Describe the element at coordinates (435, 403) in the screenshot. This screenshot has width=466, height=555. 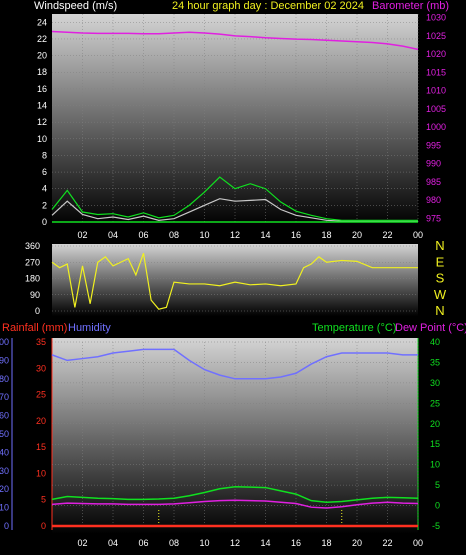
I see `temp-tick-label: 25` at that location.